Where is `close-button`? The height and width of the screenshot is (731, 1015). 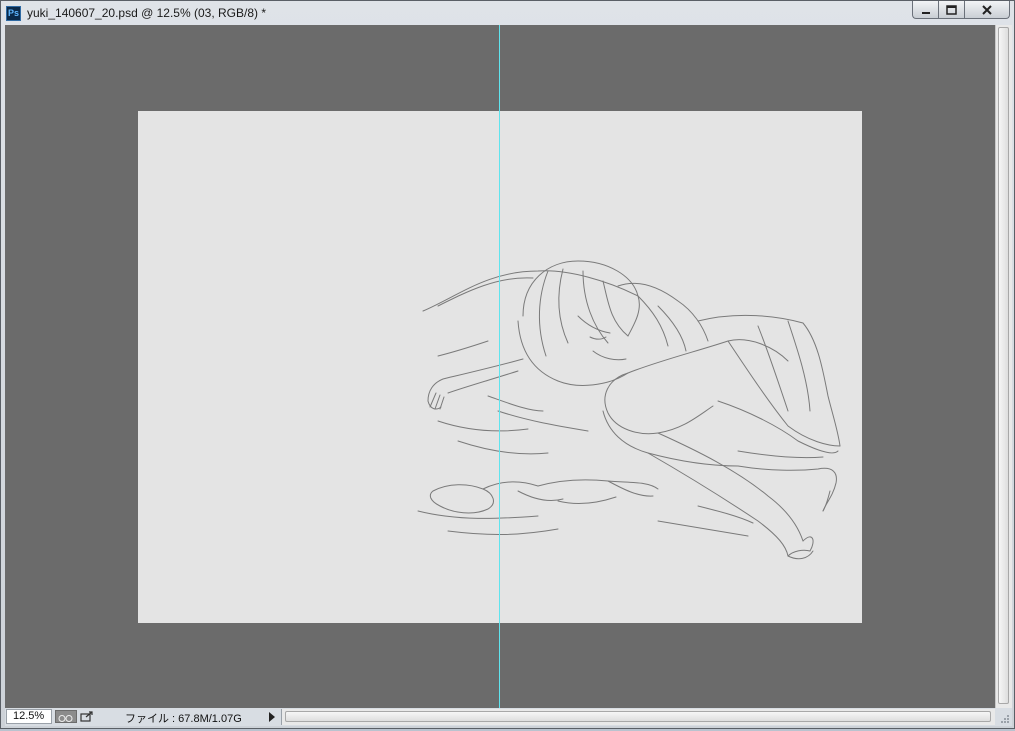 close-button is located at coordinates (987, 10).